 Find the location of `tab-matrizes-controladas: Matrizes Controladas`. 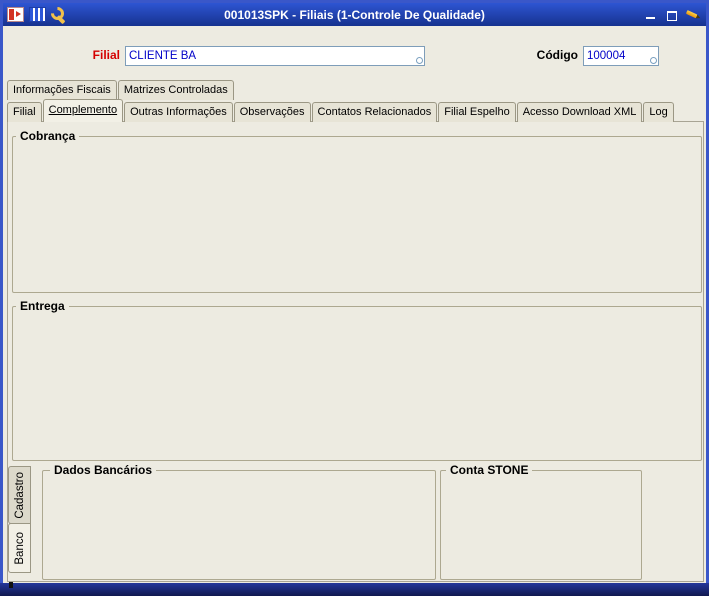

tab-matrizes-controladas: Matrizes Controladas is located at coordinates (175, 90).